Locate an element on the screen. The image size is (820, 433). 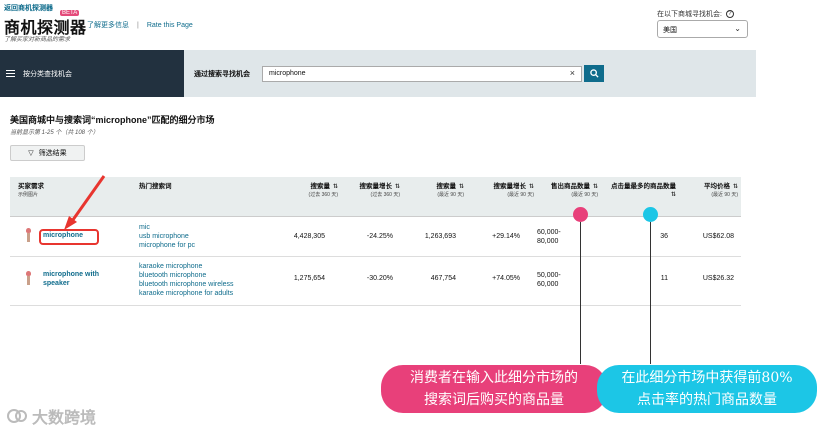
col-search-volume-sub: (过去 360 天) is located at coordinates (323, 195).